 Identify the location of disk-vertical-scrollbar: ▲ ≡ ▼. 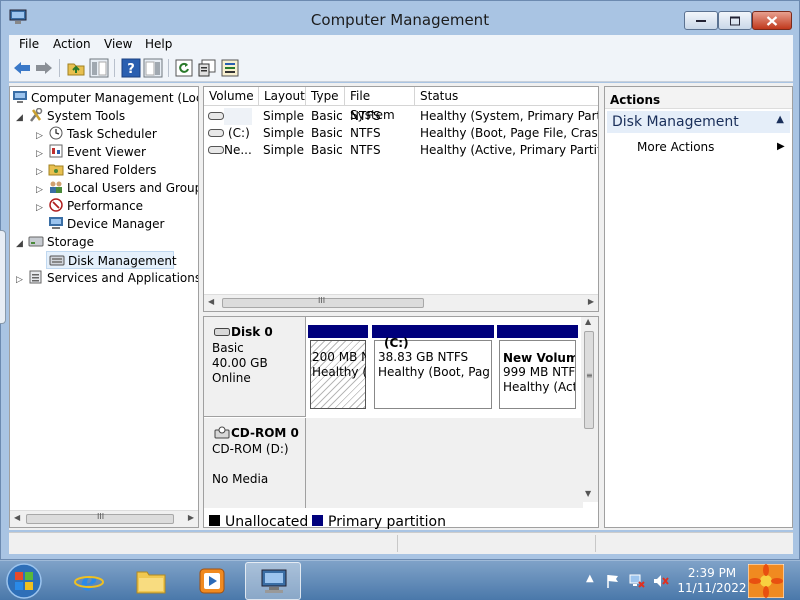
(589, 409).